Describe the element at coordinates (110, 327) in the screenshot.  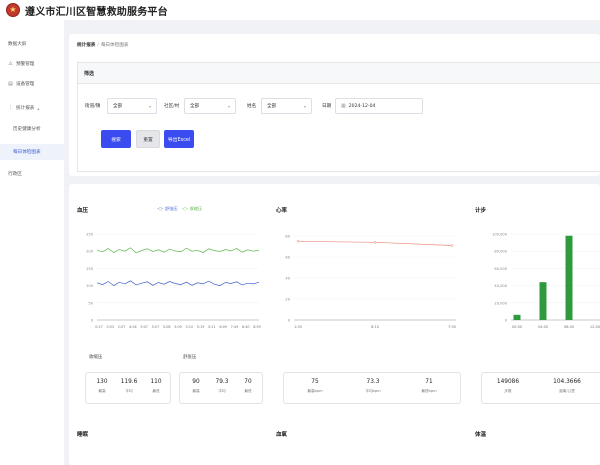
I see `x-tick-label: 0:53` at that location.